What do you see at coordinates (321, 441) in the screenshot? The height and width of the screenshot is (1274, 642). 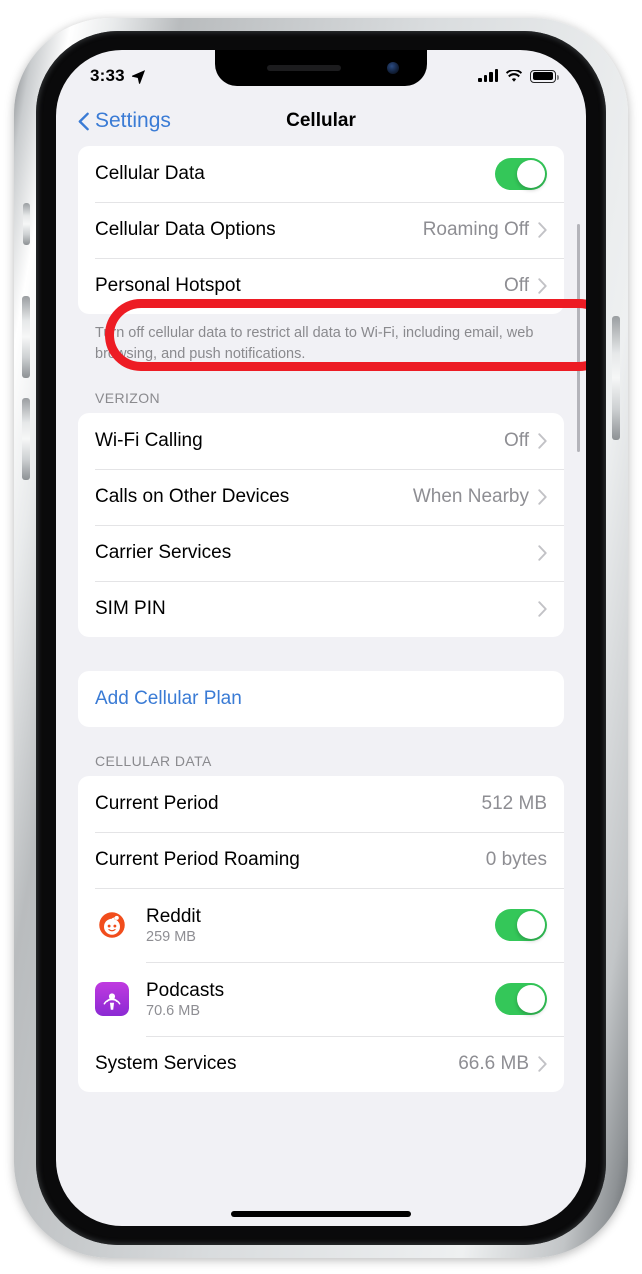 I see `row-wifi-calling: Wi-Fi Calling Off` at bounding box center [321, 441].